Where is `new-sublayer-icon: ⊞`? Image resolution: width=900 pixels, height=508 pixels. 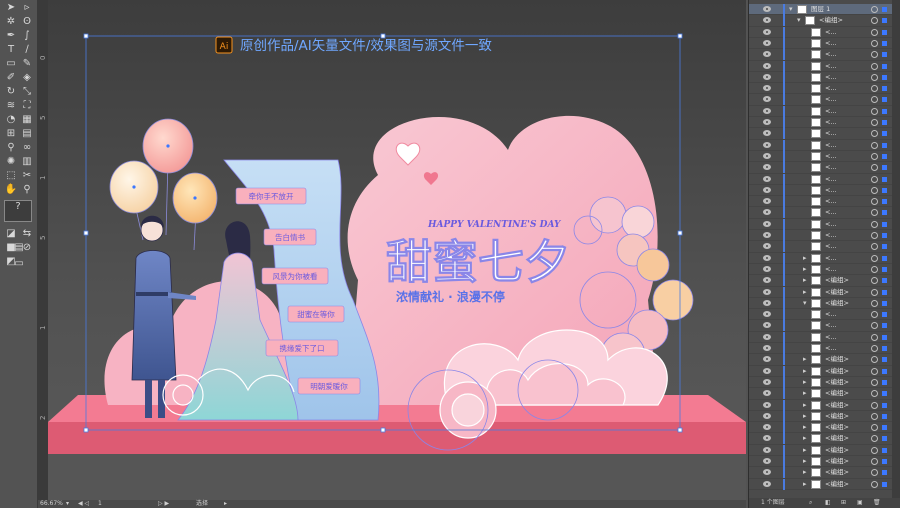 new-sublayer-icon: ⊞ is located at coordinates (843, 503).